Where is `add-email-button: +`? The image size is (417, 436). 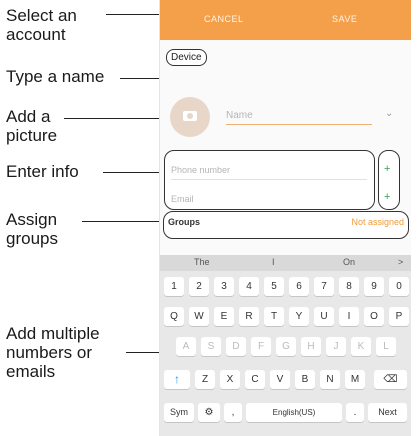
add-email-button: + is located at coordinates (387, 197).